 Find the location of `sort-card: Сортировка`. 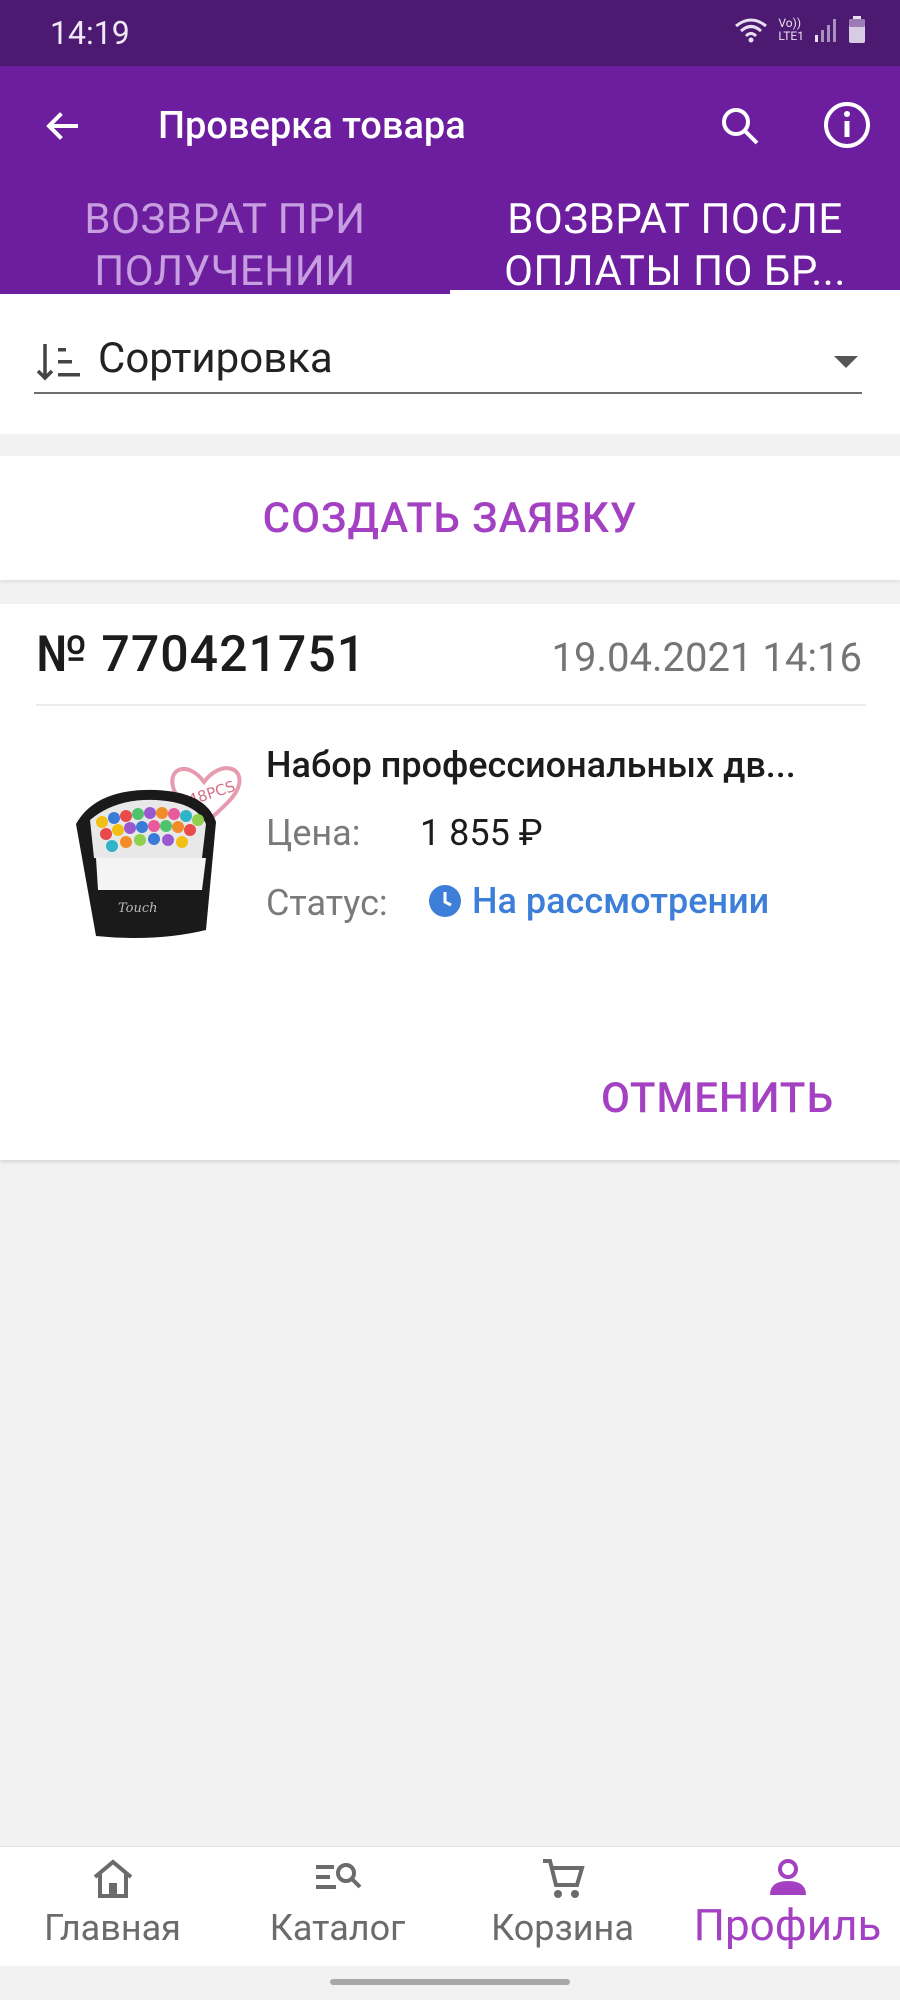

sort-card: Сортировка is located at coordinates (450, 364).